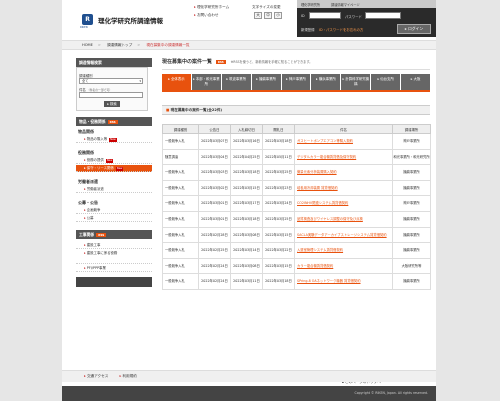  What do you see at coordinates (214, 157) in the screenshot?
I see `row-notice-date: 2022年03月04日` at bounding box center [214, 157].